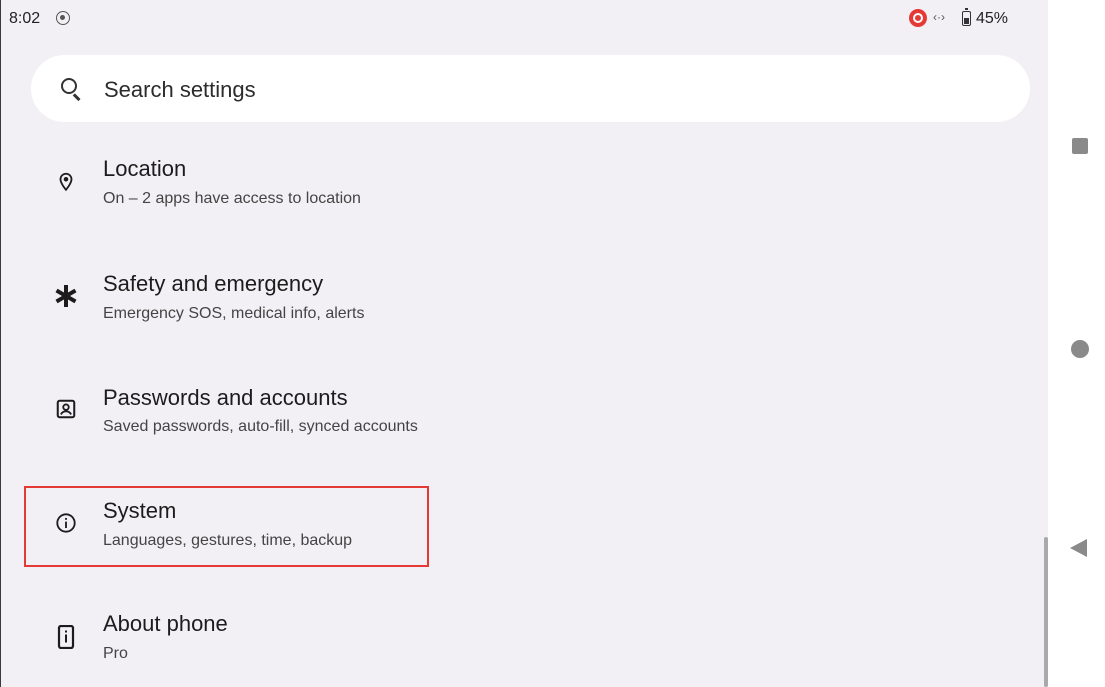  What do you see at coordinates (165, 623) in the screenshot?
I see `settings-item-title: About phone` at bounding box center [165, 623].